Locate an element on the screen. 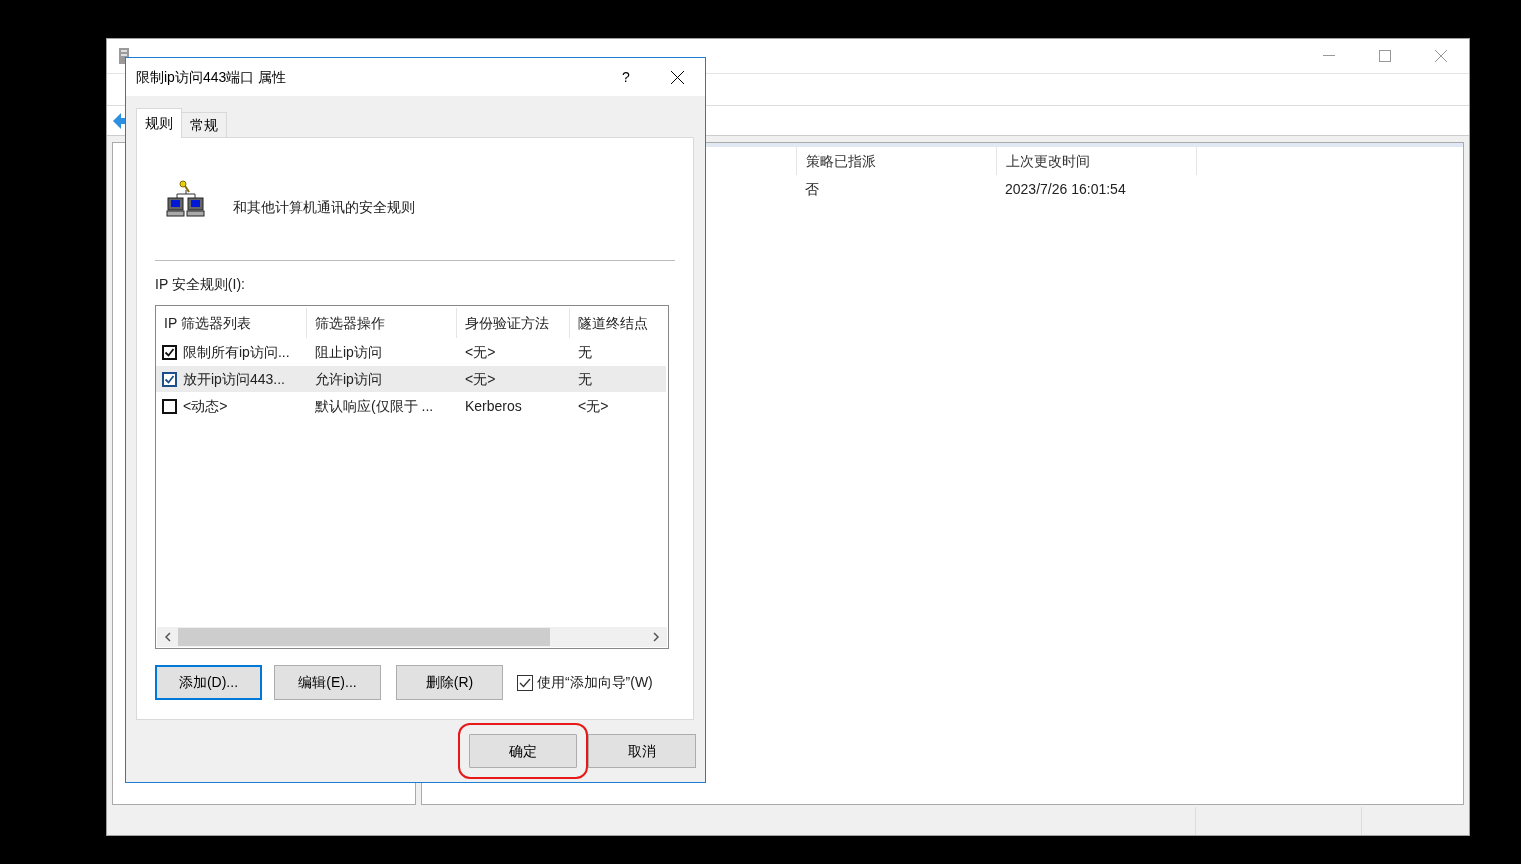 Image resolution: width=1521 pixels, height=864 pixels. description-text: 和其他计算机通讯的安全规则 is located at coordinates (324, 207).